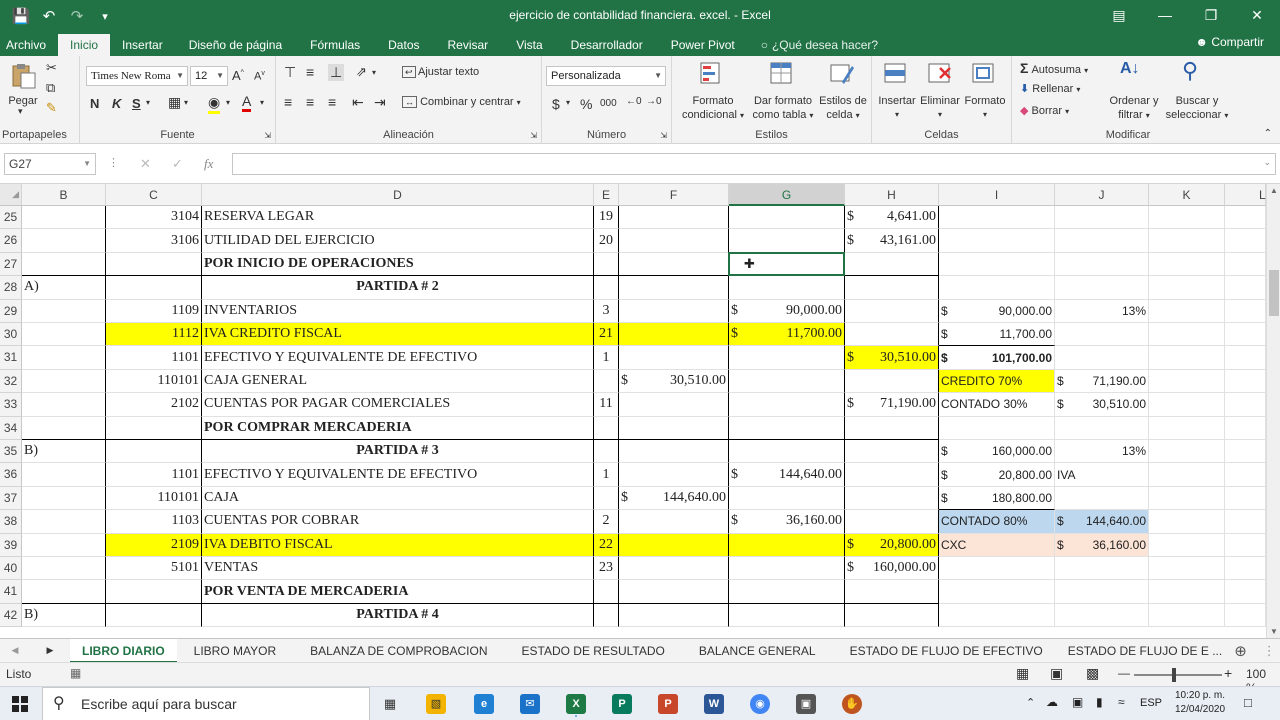  I want to click on font-size-select: 12 ▼, so click(209, 76).